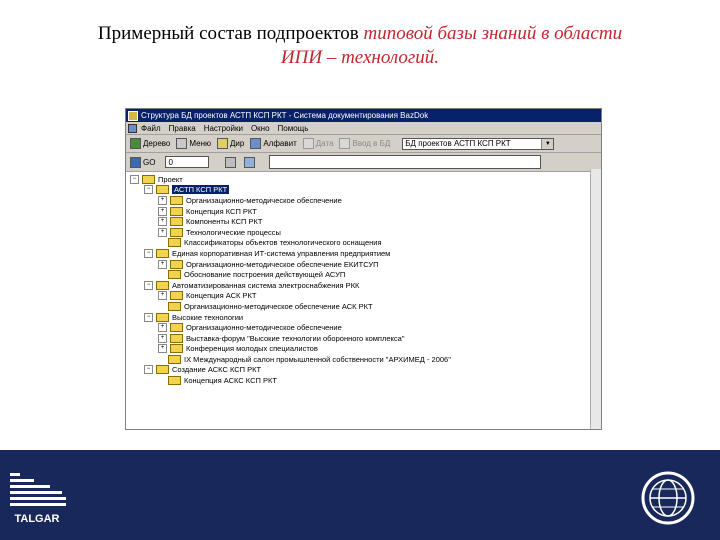 The image size is (720, 540). Describe the element at coordinates (363, 317) in the screenshot. I see `tree-node: − Высокие технологии` at that location.